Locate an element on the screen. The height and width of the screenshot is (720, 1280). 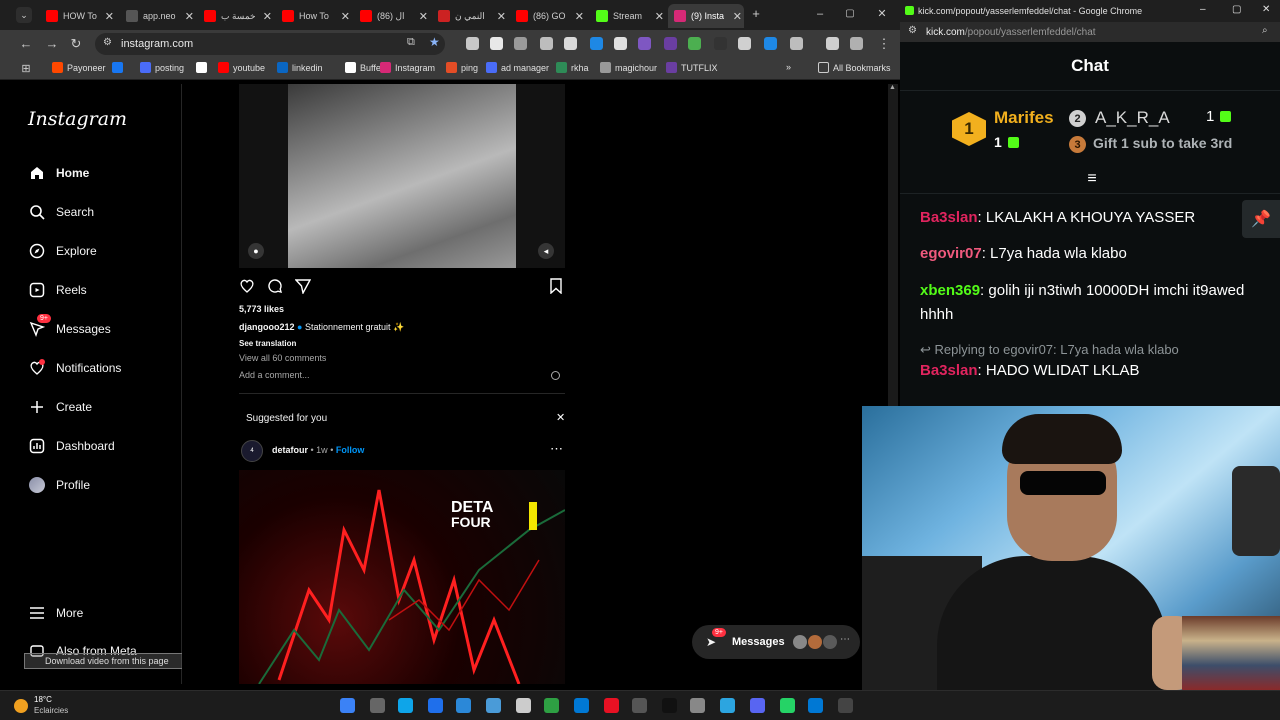
detafour-avatar: 4 is located at coordinates (252, 451).